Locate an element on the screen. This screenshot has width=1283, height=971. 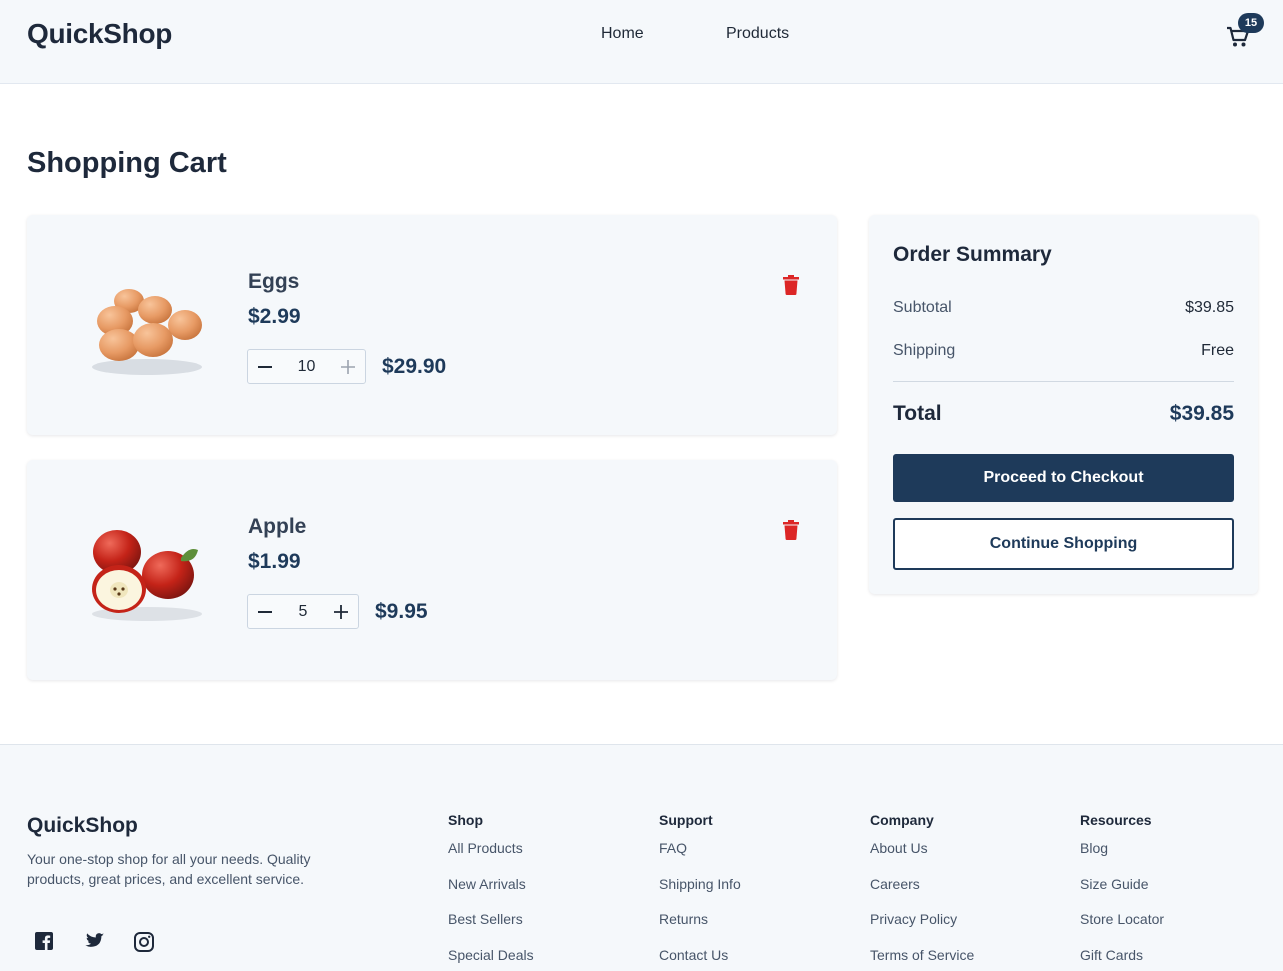
cart-item: Apple $1.99 5 $9.95 is located at coordinates (432, 570).